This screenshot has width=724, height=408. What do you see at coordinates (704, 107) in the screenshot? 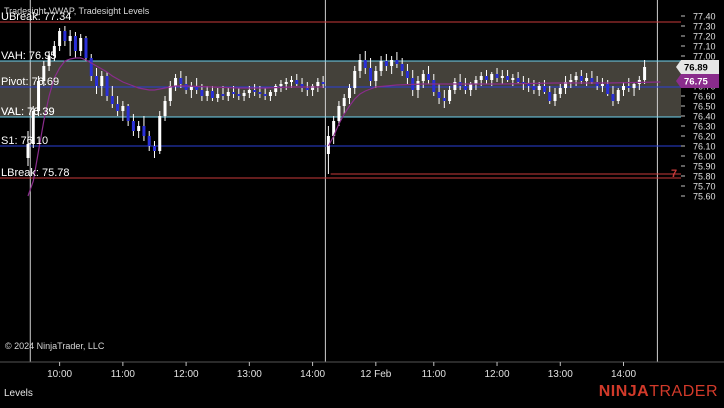
I see `price-tick-label: 76.50` at bounding box center [704, 107].